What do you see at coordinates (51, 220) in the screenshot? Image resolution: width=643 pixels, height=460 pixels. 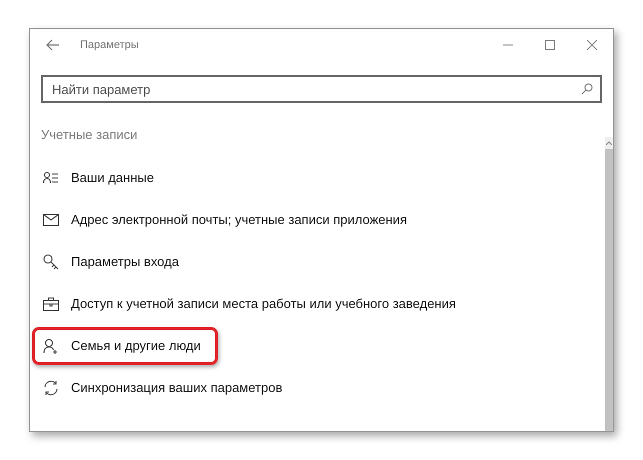 I see `envelope-icon` at bounding box center [51, 220].